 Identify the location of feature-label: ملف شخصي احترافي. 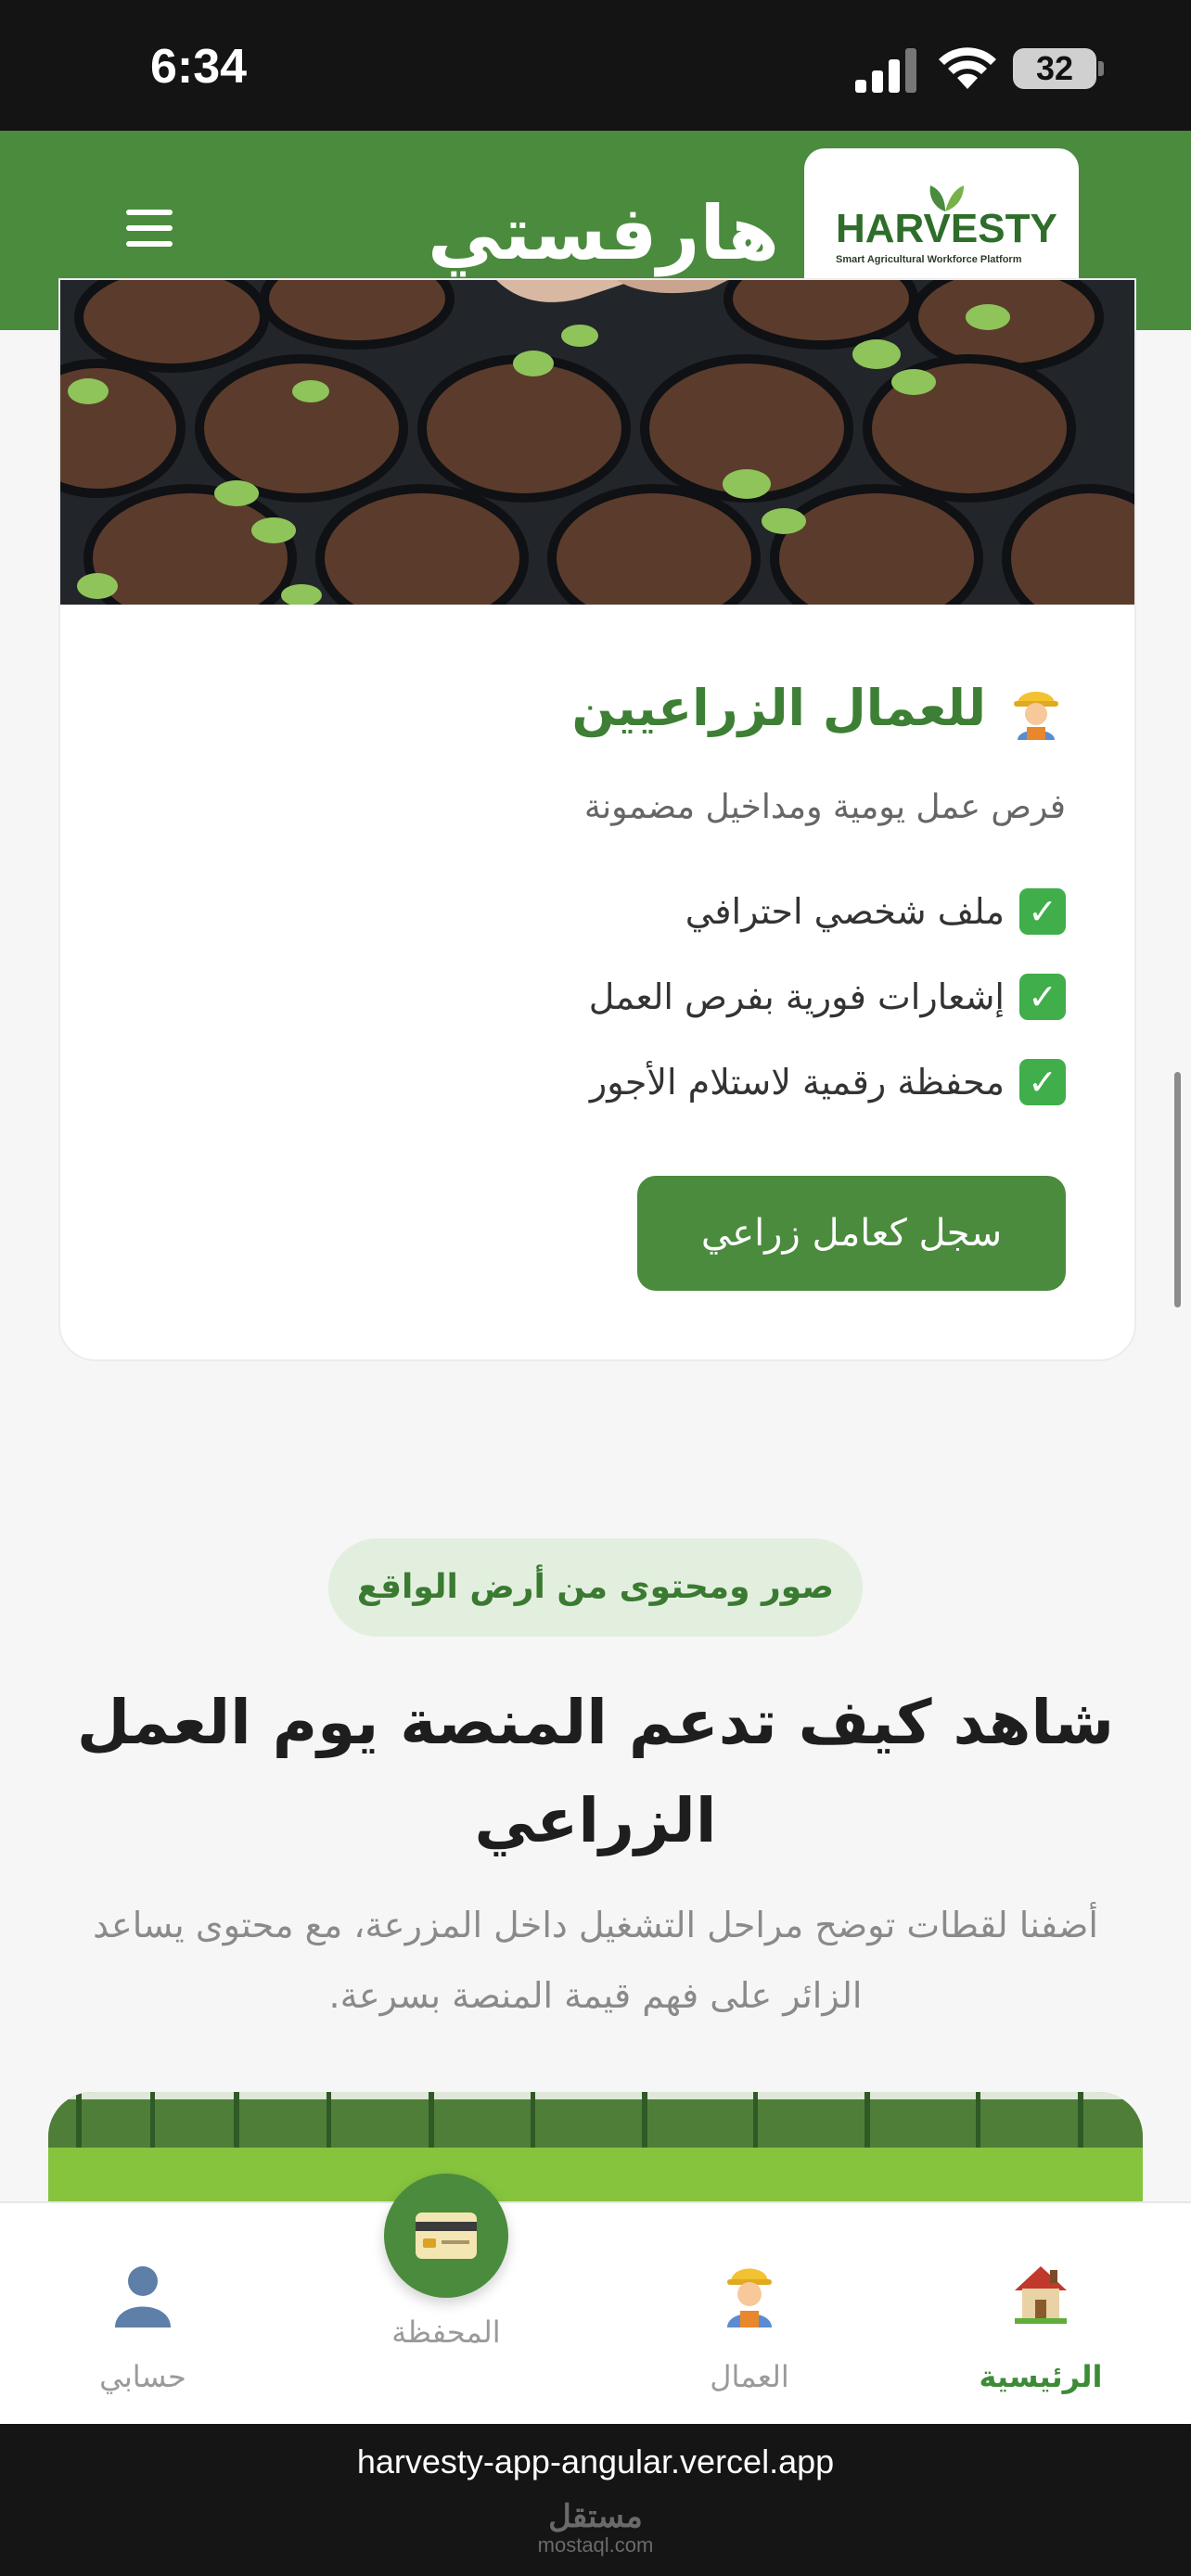
(845, 911).